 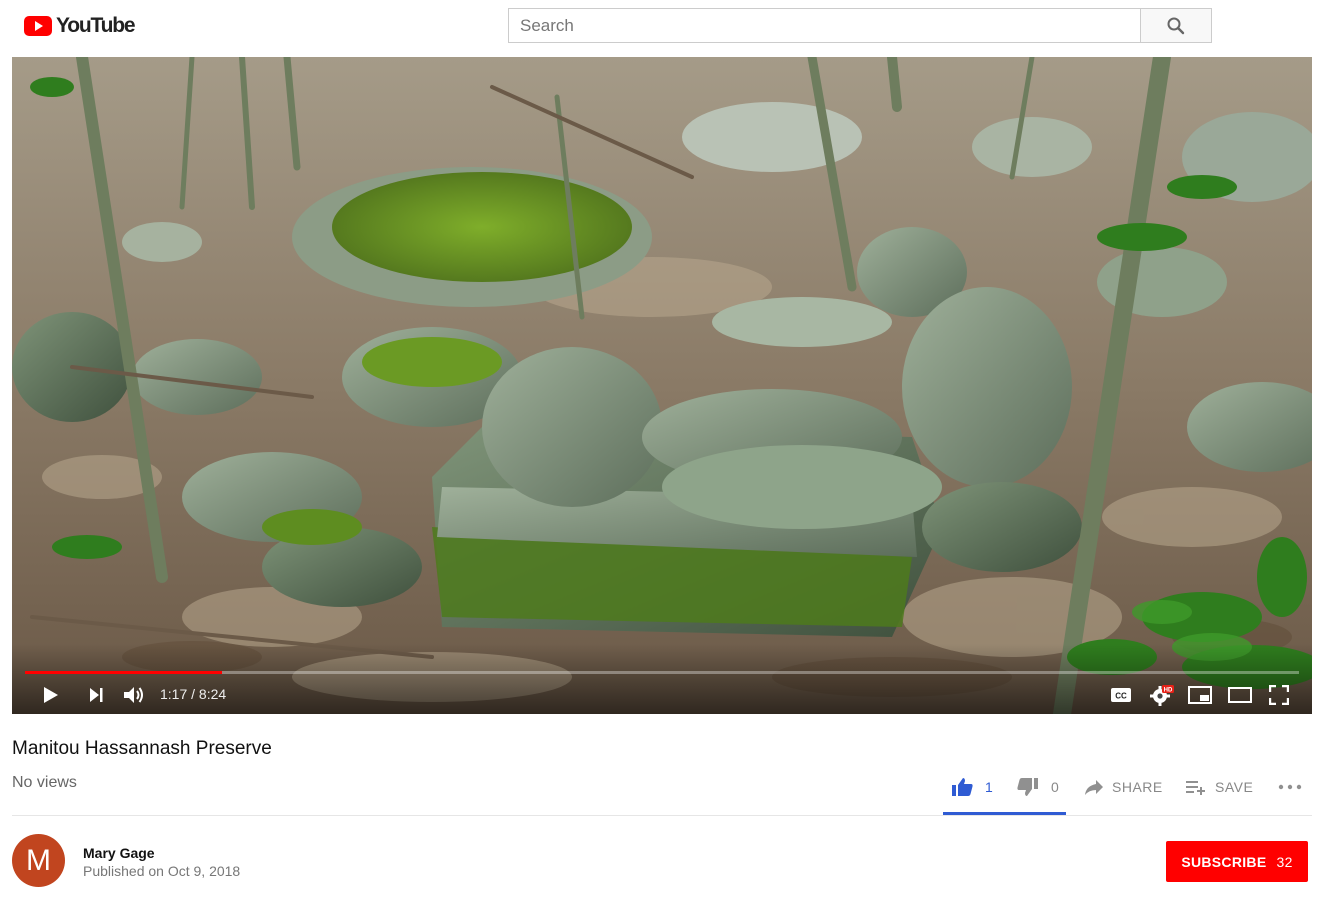 I want to click on masthead: YouTube, so click(x=660, y=28).